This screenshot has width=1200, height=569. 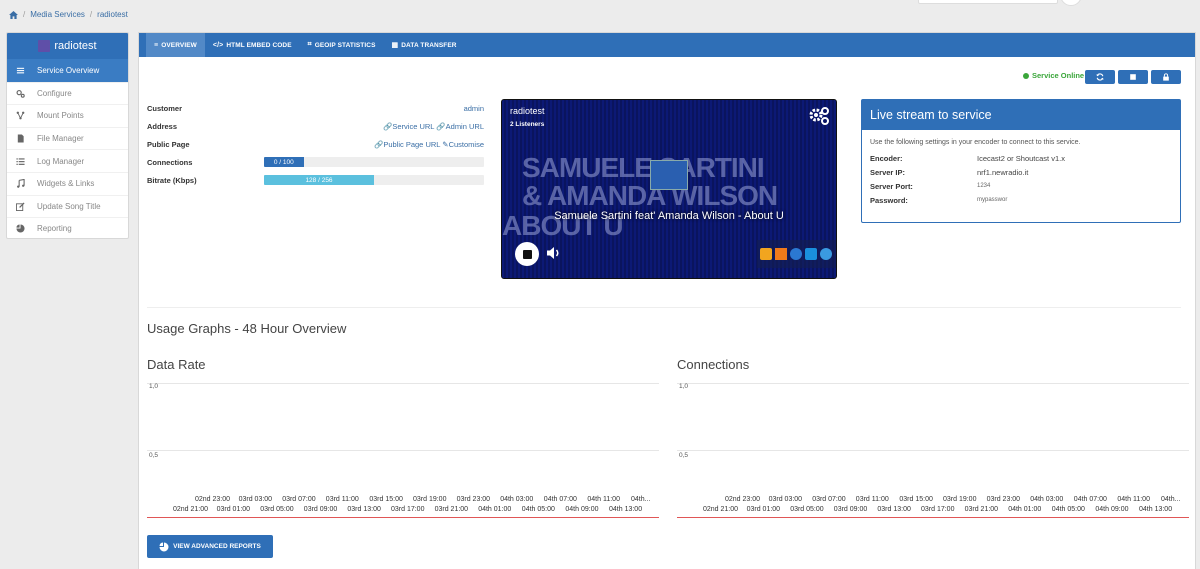 I want to click on sidebar-item-file-manager: File Manager, so click(x=67, y=138).